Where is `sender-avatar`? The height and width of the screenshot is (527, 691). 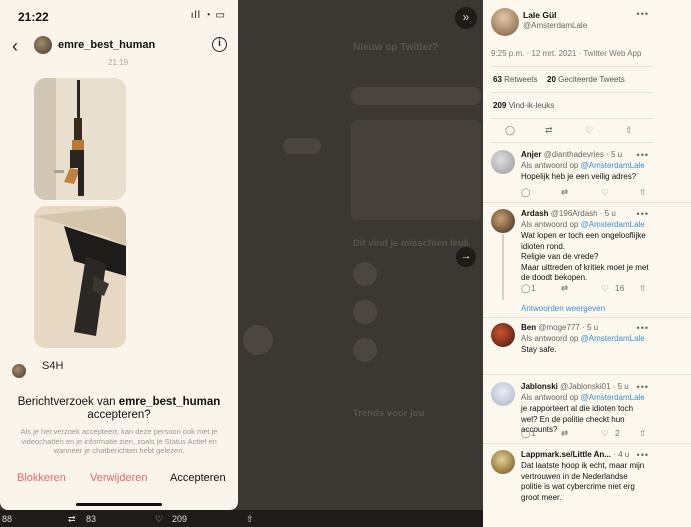 sender-avatar is located at coordinates (19, 371).